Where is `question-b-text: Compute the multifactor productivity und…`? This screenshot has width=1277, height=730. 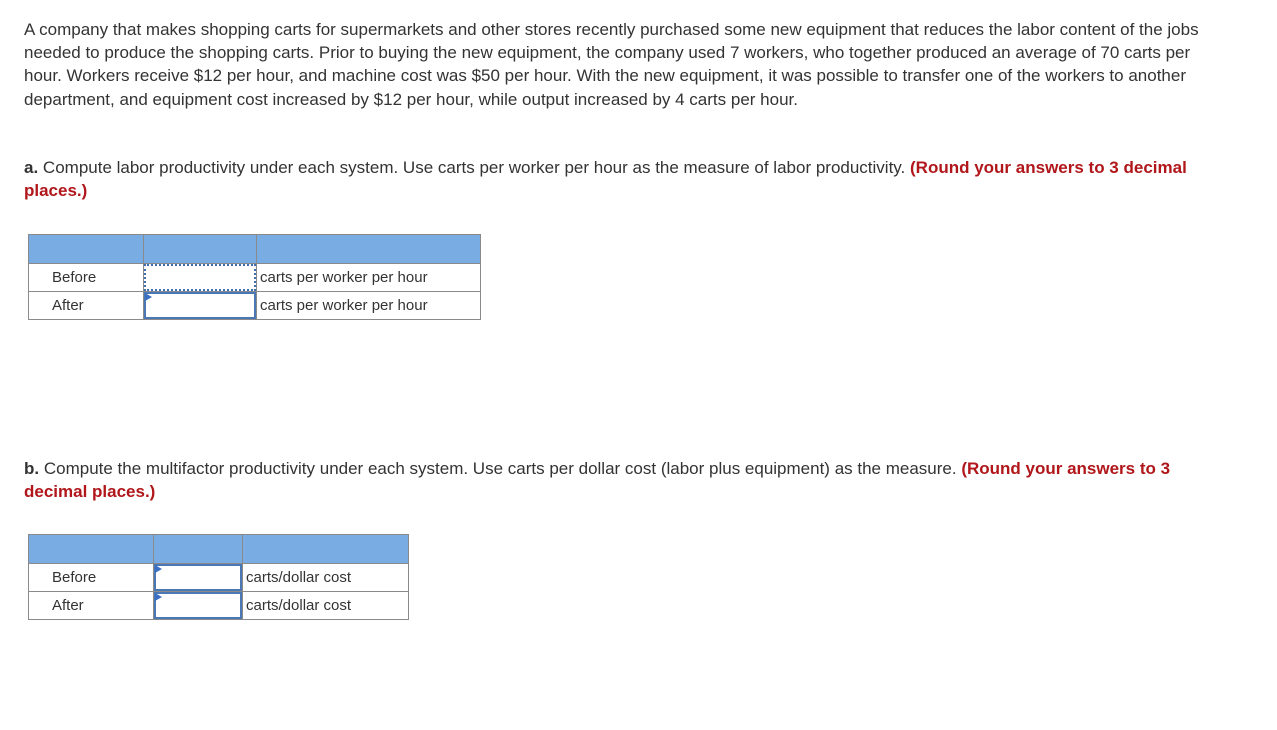 question-b-text: Compute the multifactor productivity und… is located at coordinates (500, 468).